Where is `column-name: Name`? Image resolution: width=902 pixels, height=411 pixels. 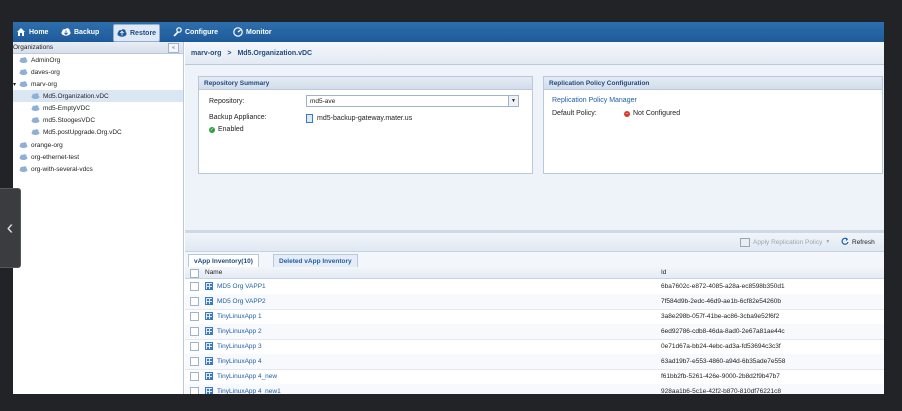 column-name: Name is located at coordinates (213, 272).